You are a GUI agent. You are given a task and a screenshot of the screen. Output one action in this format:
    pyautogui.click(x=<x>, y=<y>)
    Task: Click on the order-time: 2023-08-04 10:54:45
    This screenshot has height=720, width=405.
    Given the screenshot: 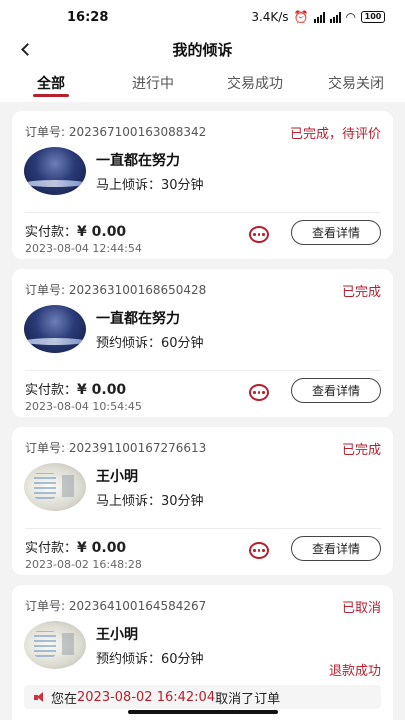 What is the action you would take?
    pyautogui.click(x=83, y=406)
    